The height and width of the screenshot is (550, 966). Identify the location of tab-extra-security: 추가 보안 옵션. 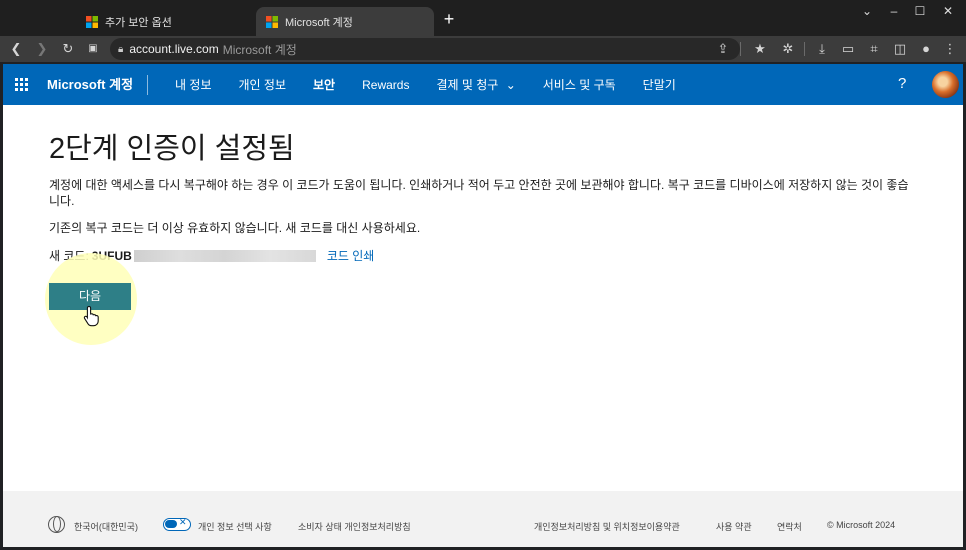
(166, 21).